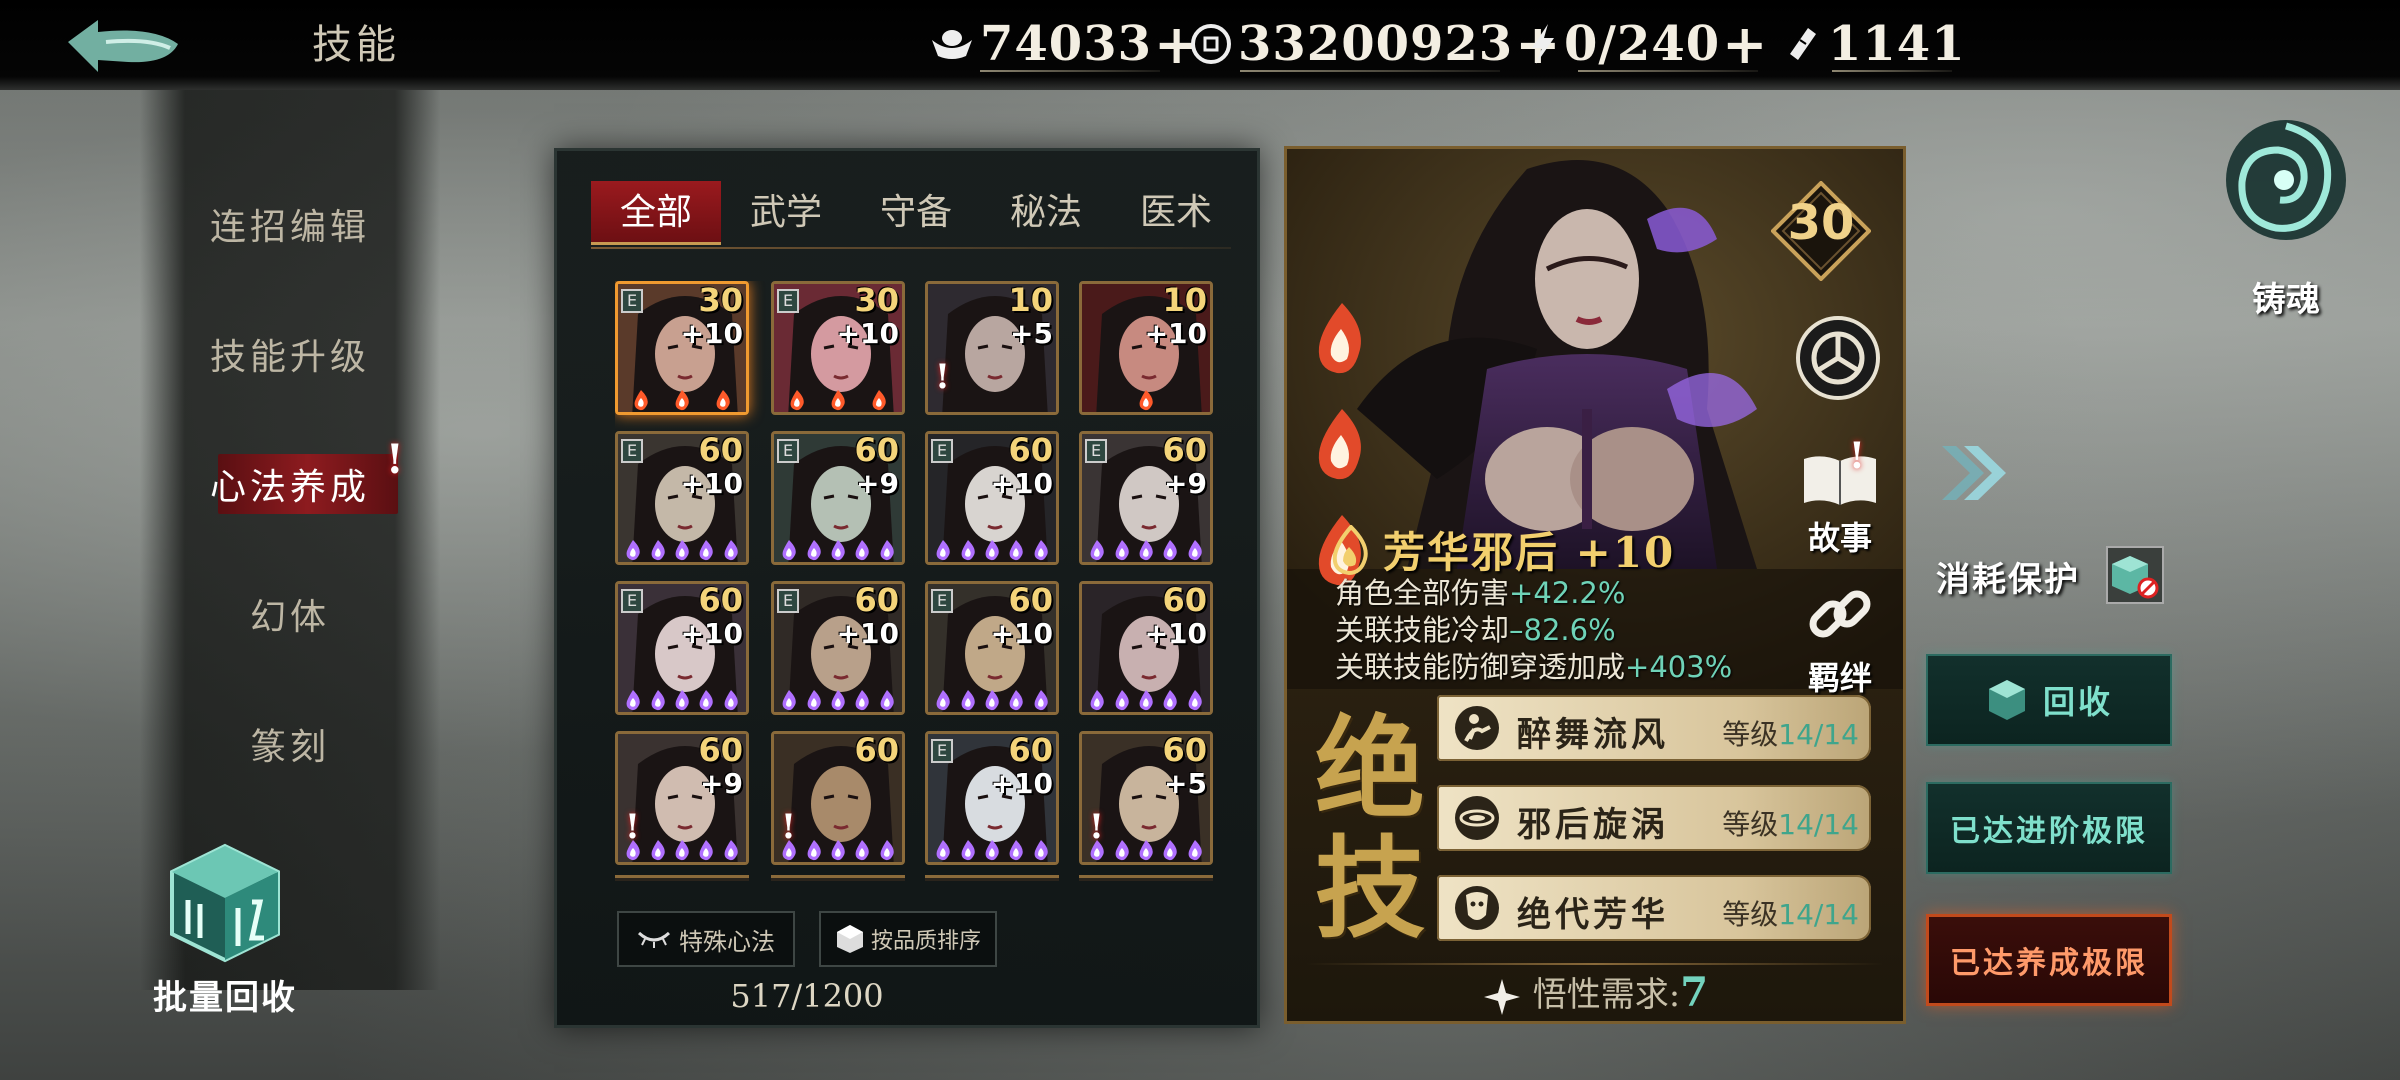  I want to click on batch-recycle-label: 批量回收, so click(225, 998).